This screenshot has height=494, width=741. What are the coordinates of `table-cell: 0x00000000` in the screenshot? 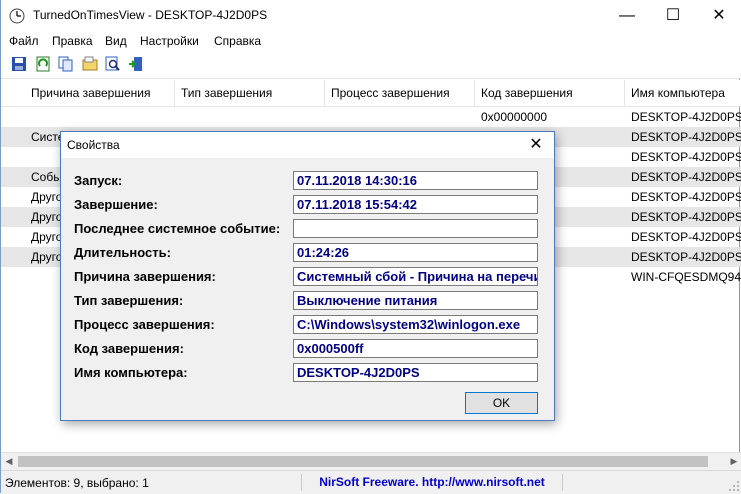 It's located at (514, 117).